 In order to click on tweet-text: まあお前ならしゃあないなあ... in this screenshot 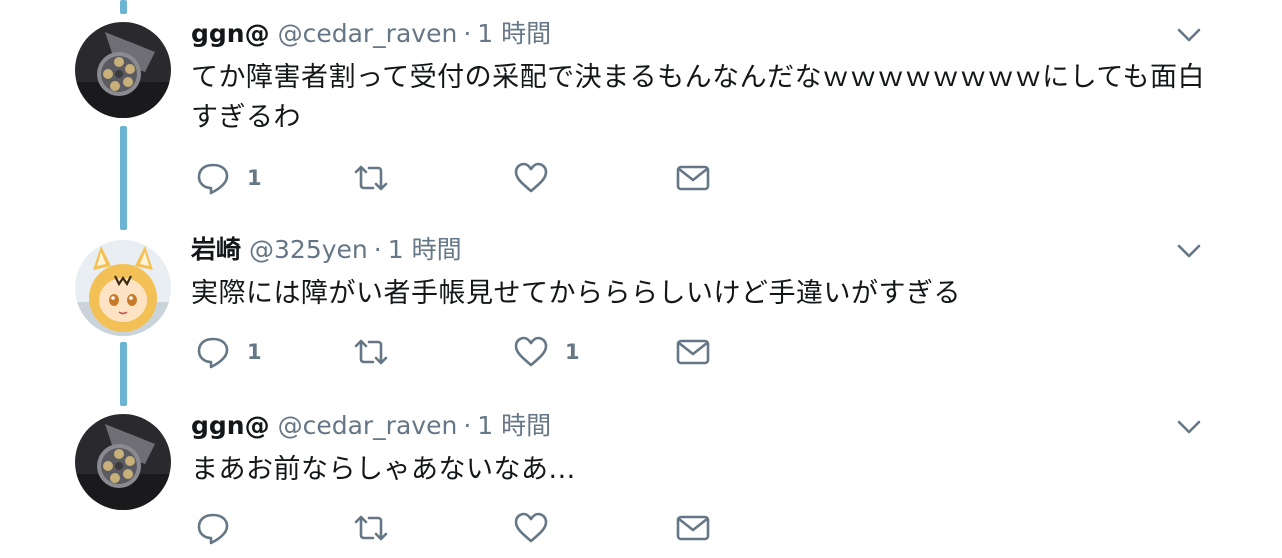, I will do `click(383, 469)`.